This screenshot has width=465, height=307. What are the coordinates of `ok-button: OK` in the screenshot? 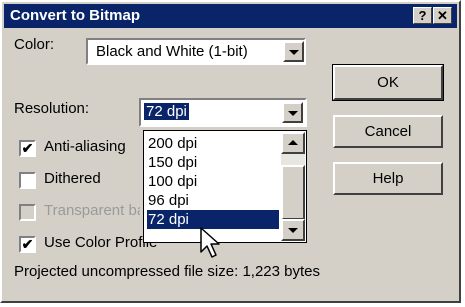 It's located at (388, 82).